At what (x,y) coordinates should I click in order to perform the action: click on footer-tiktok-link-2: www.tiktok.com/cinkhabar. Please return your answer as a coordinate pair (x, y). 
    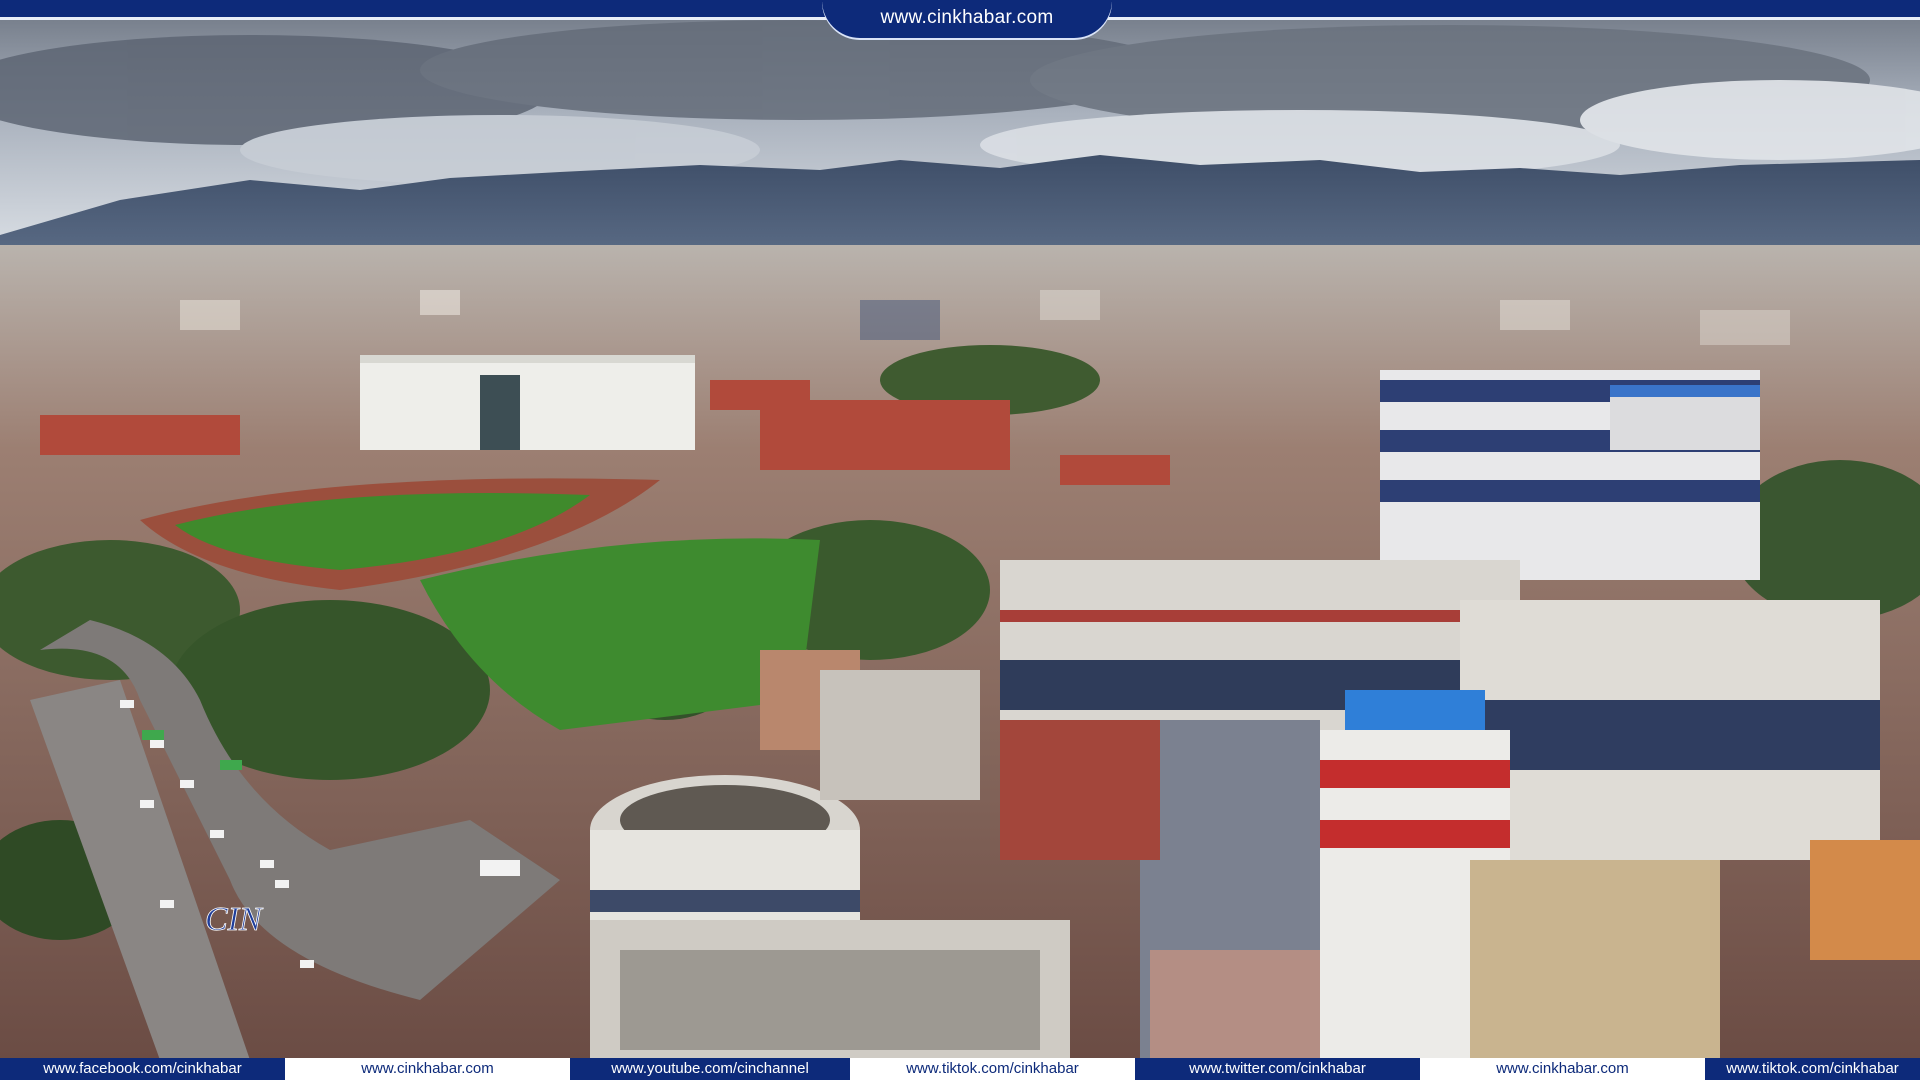
    Looking at the image, I should click on (1812, 1069).